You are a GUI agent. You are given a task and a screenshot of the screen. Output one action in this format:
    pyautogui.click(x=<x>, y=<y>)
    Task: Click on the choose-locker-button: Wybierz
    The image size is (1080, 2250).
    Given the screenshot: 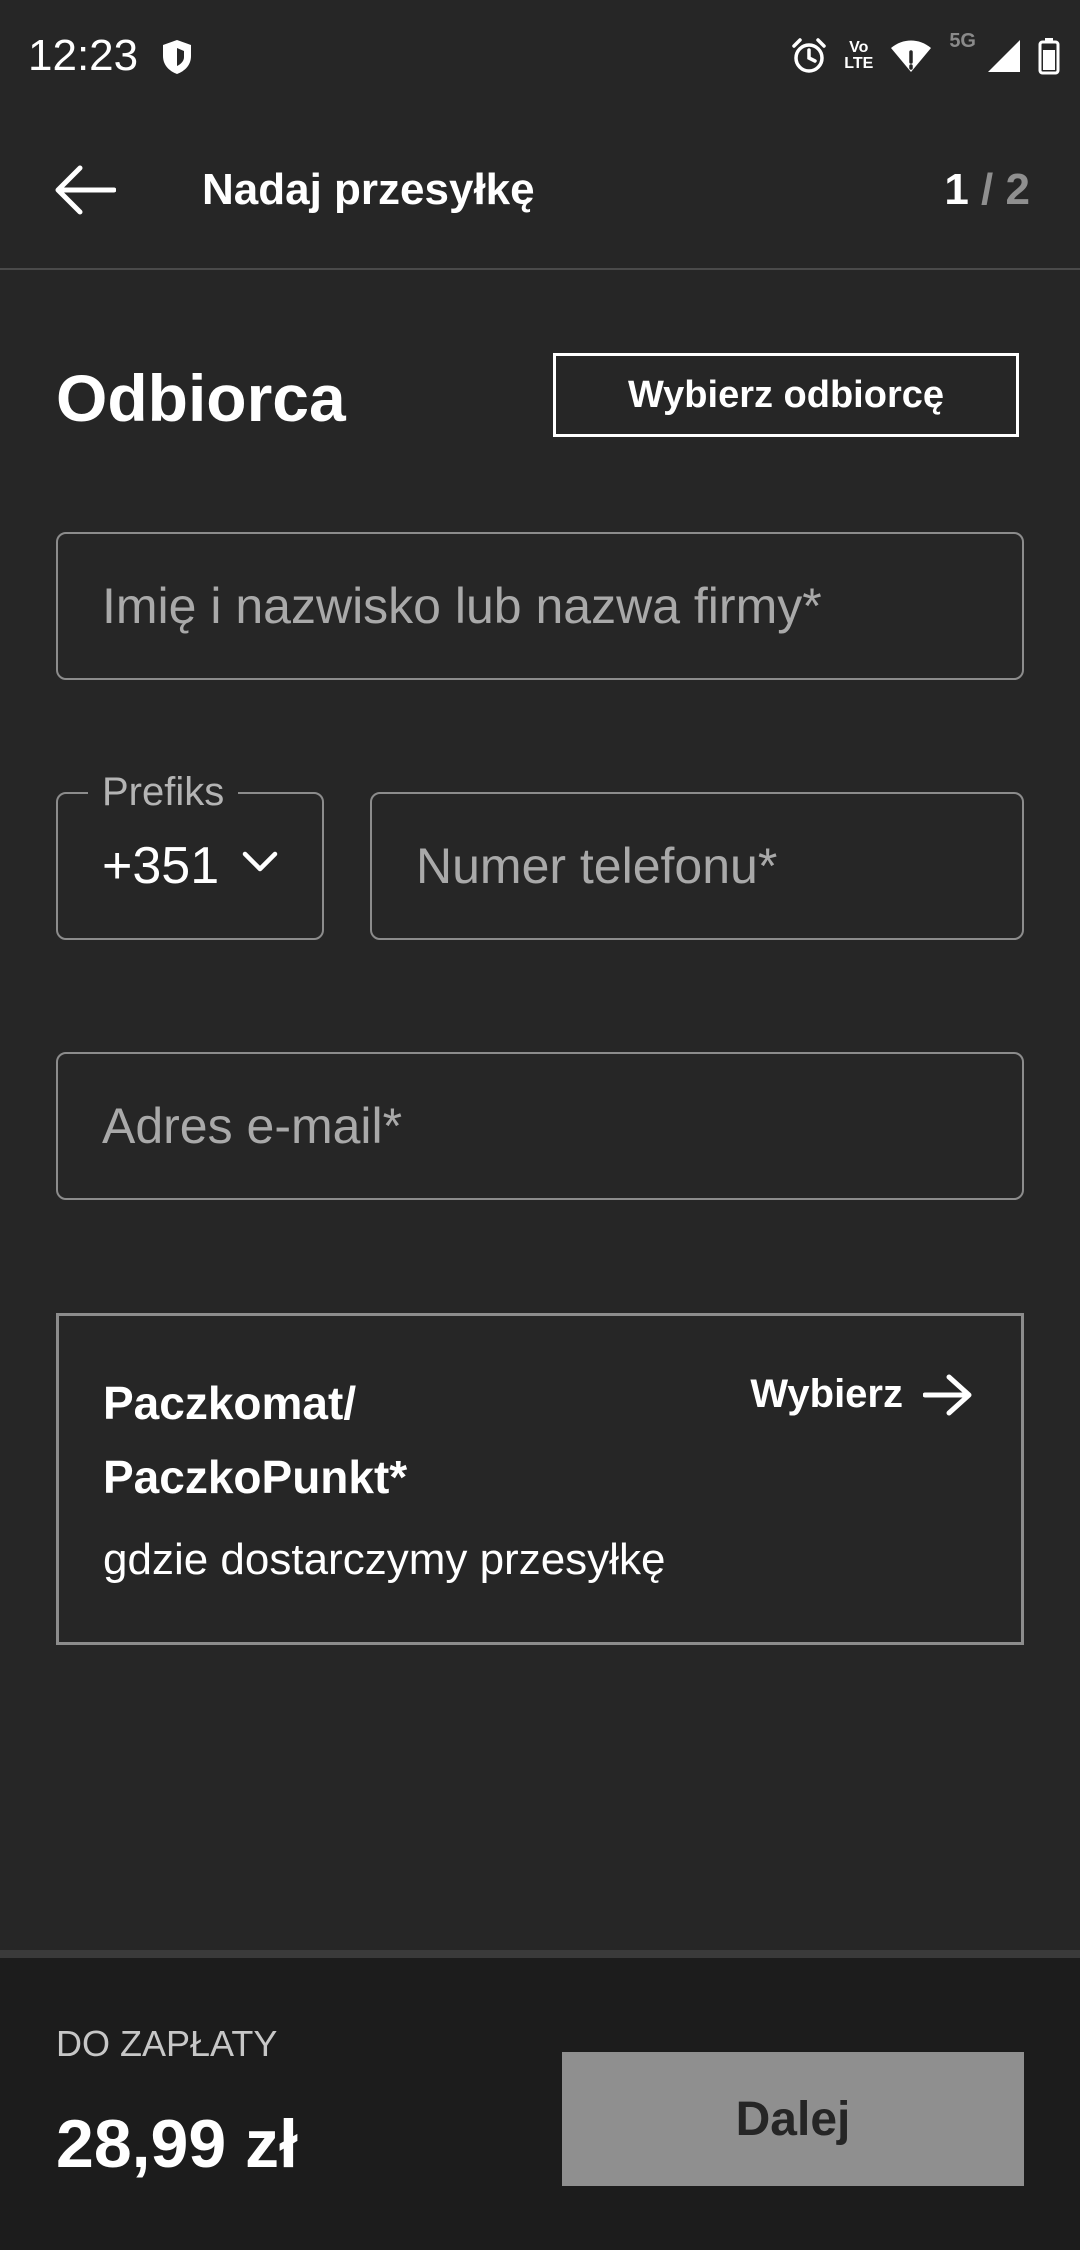 What is the action you would take?
    pyautogui.click(x=861, y=1394)
    